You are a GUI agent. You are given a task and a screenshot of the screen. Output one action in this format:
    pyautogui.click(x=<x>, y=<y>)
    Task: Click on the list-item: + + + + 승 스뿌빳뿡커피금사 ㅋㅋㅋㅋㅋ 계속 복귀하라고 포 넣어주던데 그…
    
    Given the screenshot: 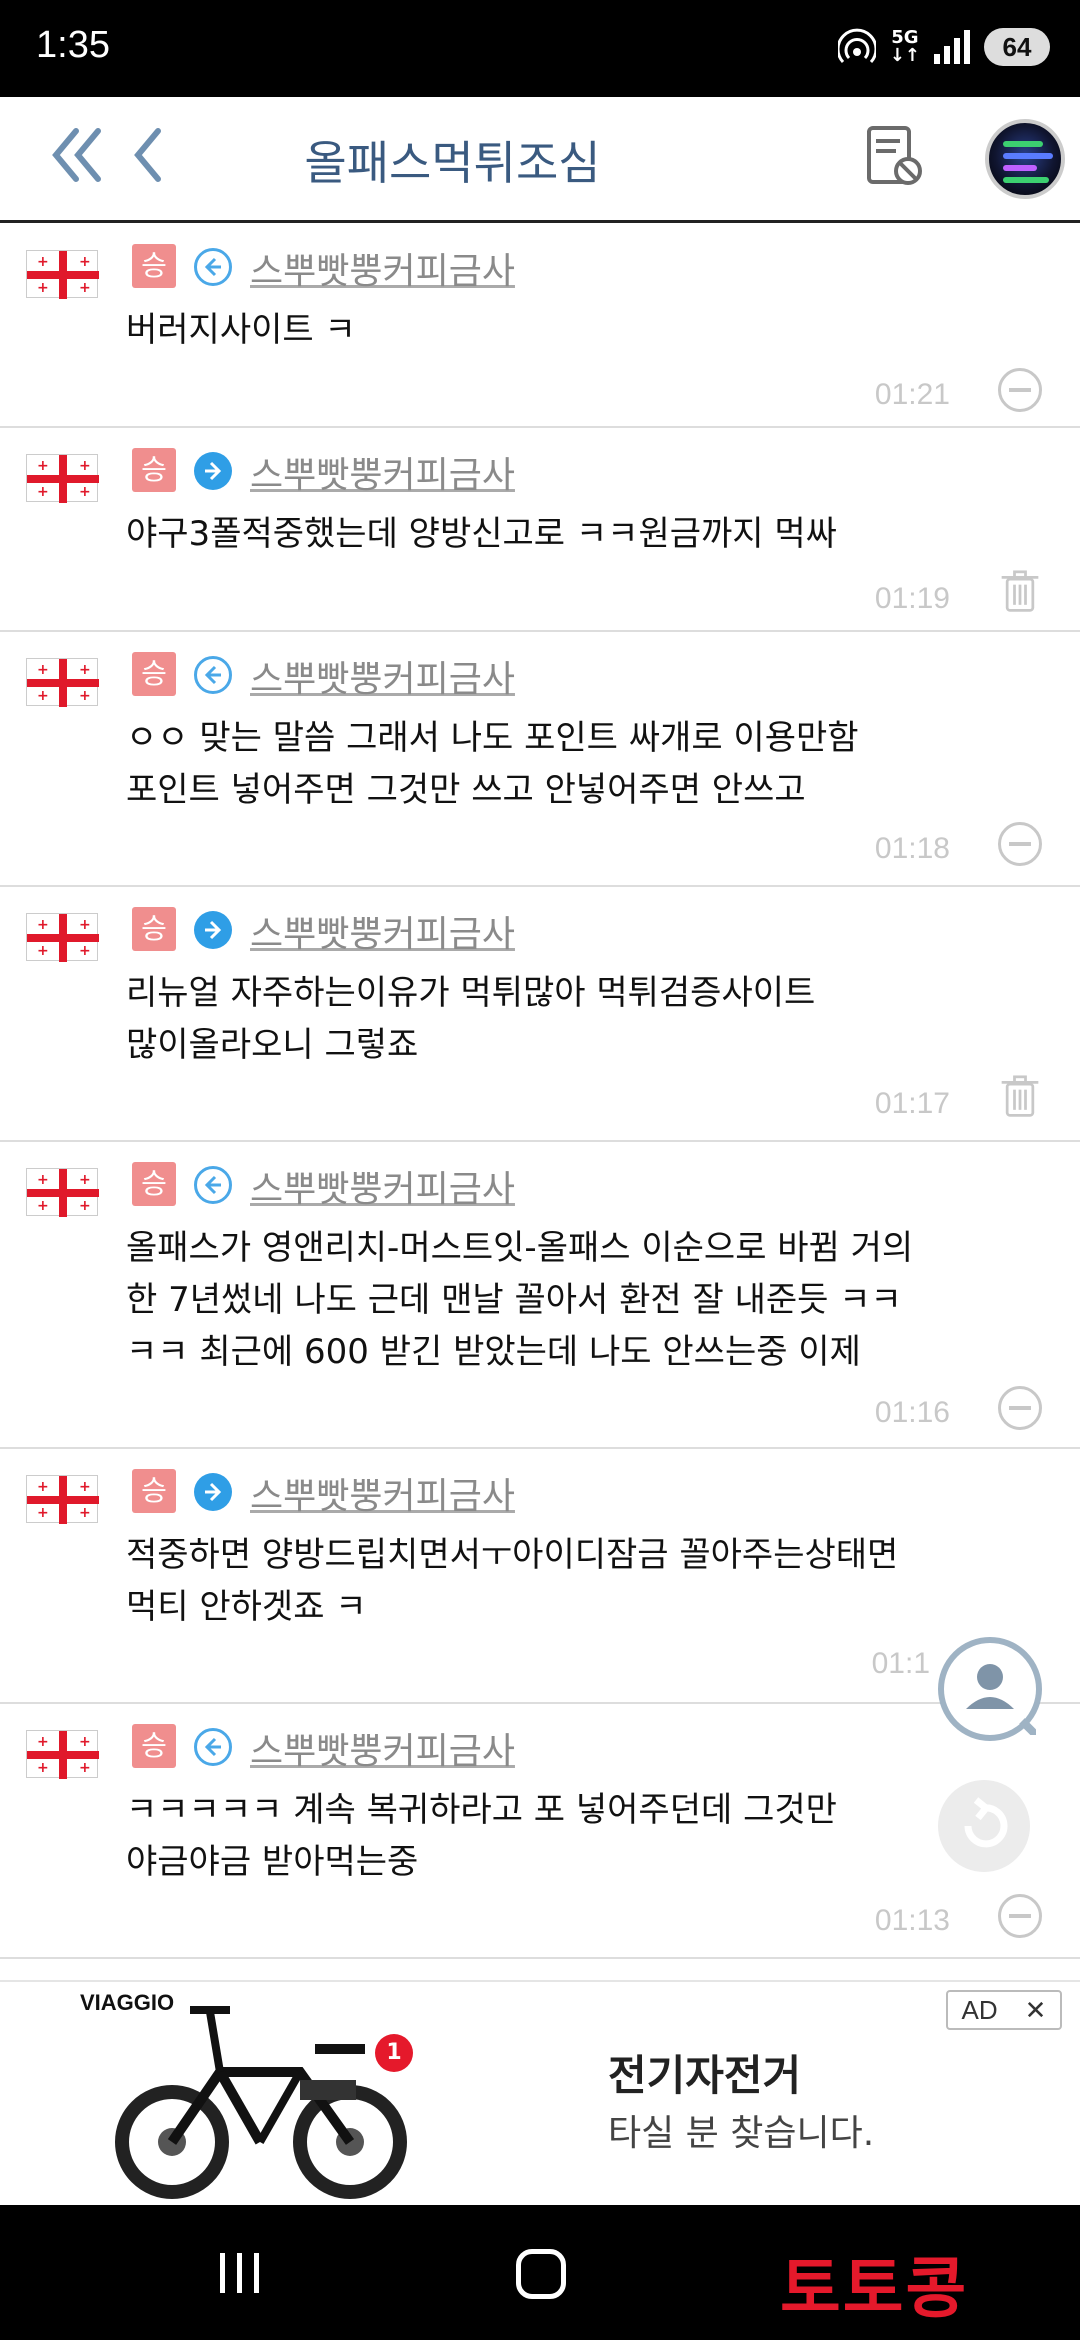 What is the action you would take?
    pyautogui.click(x=540, y=1831)
    